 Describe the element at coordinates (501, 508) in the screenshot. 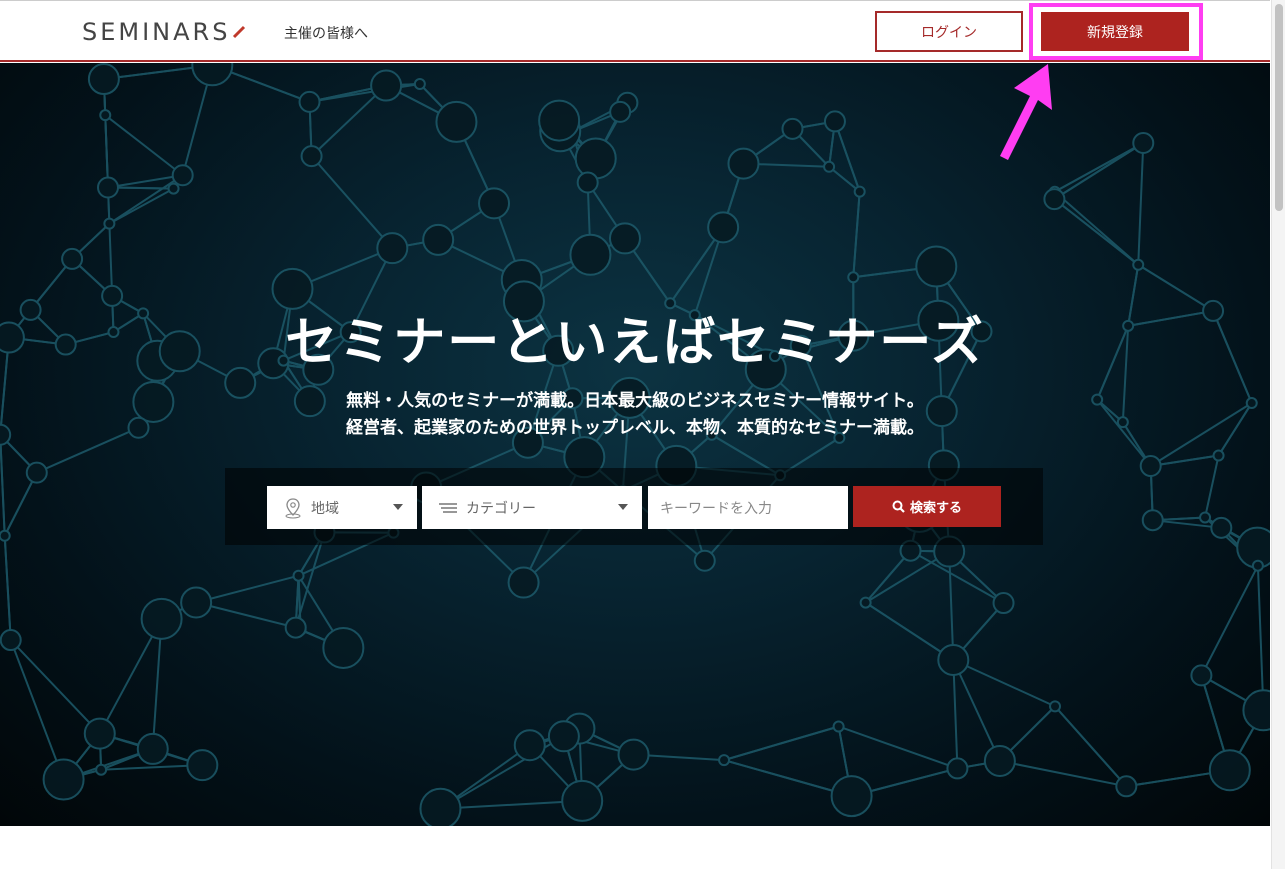

I see `category-label: カテゴリー` at that location.